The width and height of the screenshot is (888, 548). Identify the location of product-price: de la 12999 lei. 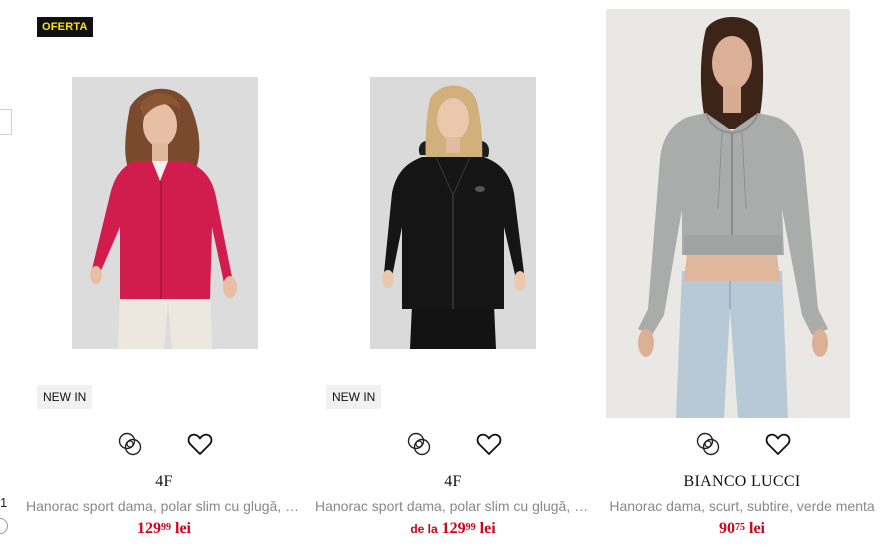
(453, 529).